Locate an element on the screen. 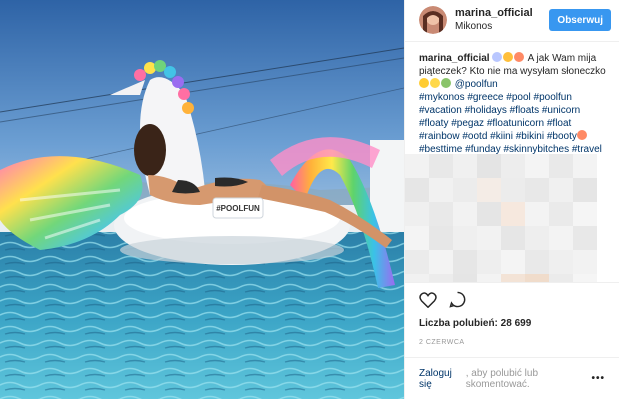  follow-button: Obserwuj is located at coordinates (580, 20).